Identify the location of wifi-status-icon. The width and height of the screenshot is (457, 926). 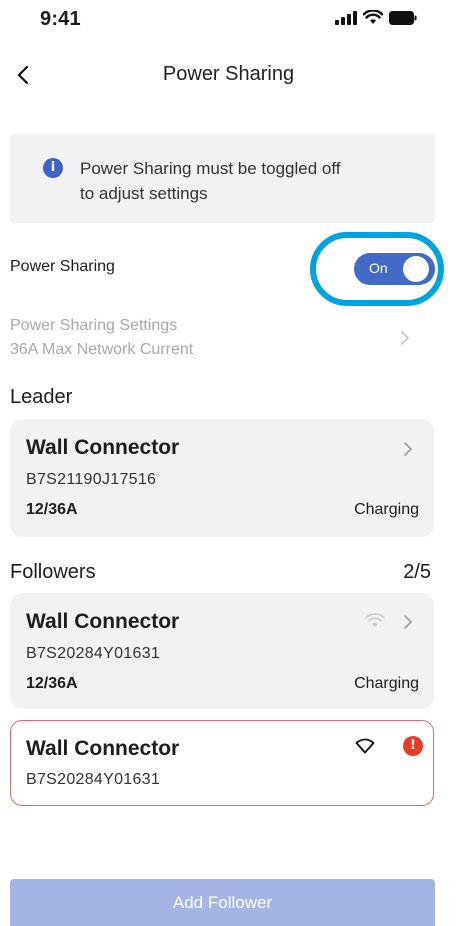
(373, 17).